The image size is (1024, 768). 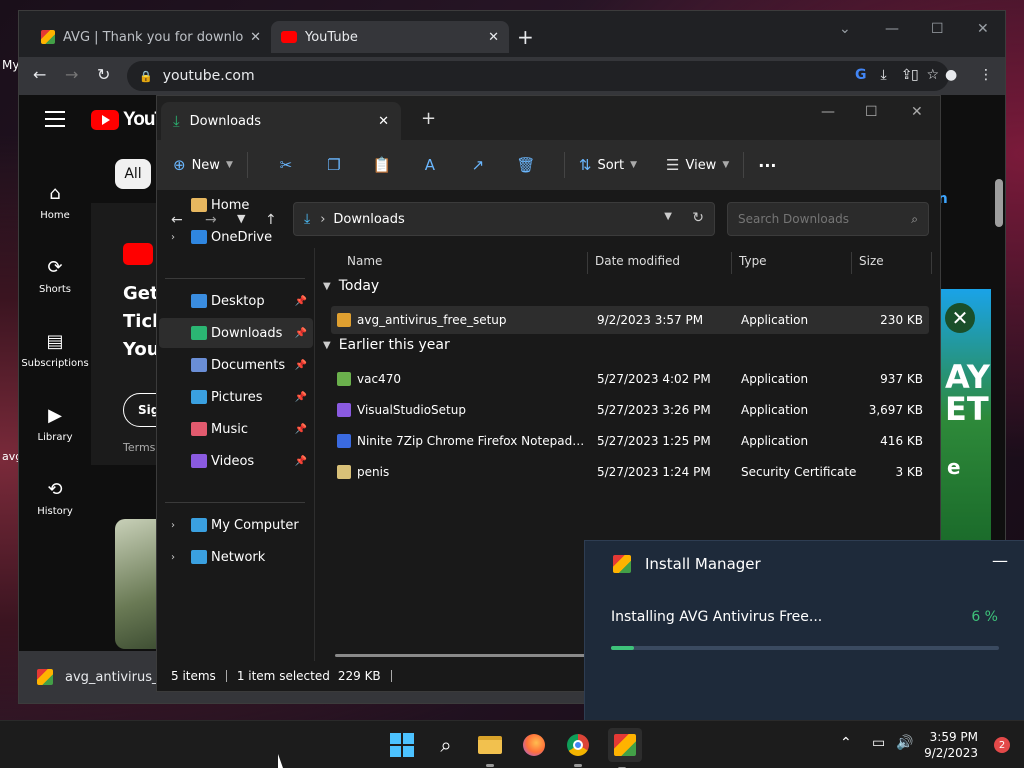 I want to click on cut-icon: ✂, so click(x=286, y=165).